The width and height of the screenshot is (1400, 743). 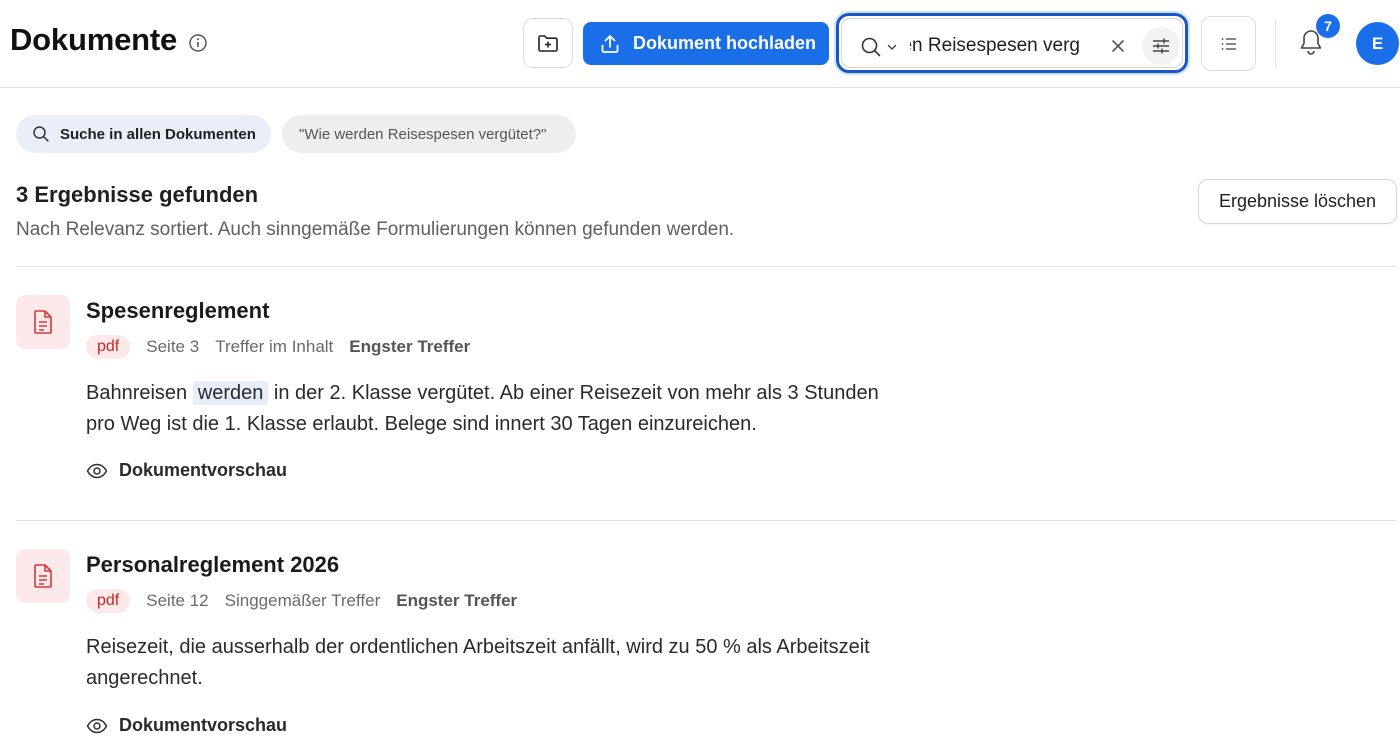 I want to click on page-title: Dokumente, so click(x=94, y=39).